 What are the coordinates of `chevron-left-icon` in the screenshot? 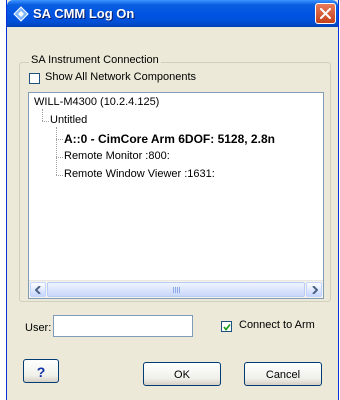 It's located at (38, 290).